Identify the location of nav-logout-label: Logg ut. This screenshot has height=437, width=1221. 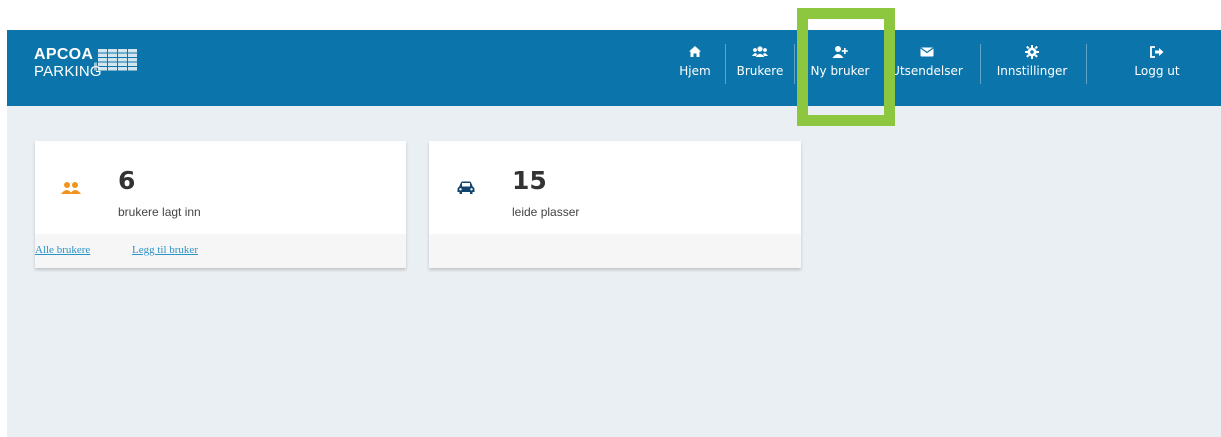
(1157, 71).